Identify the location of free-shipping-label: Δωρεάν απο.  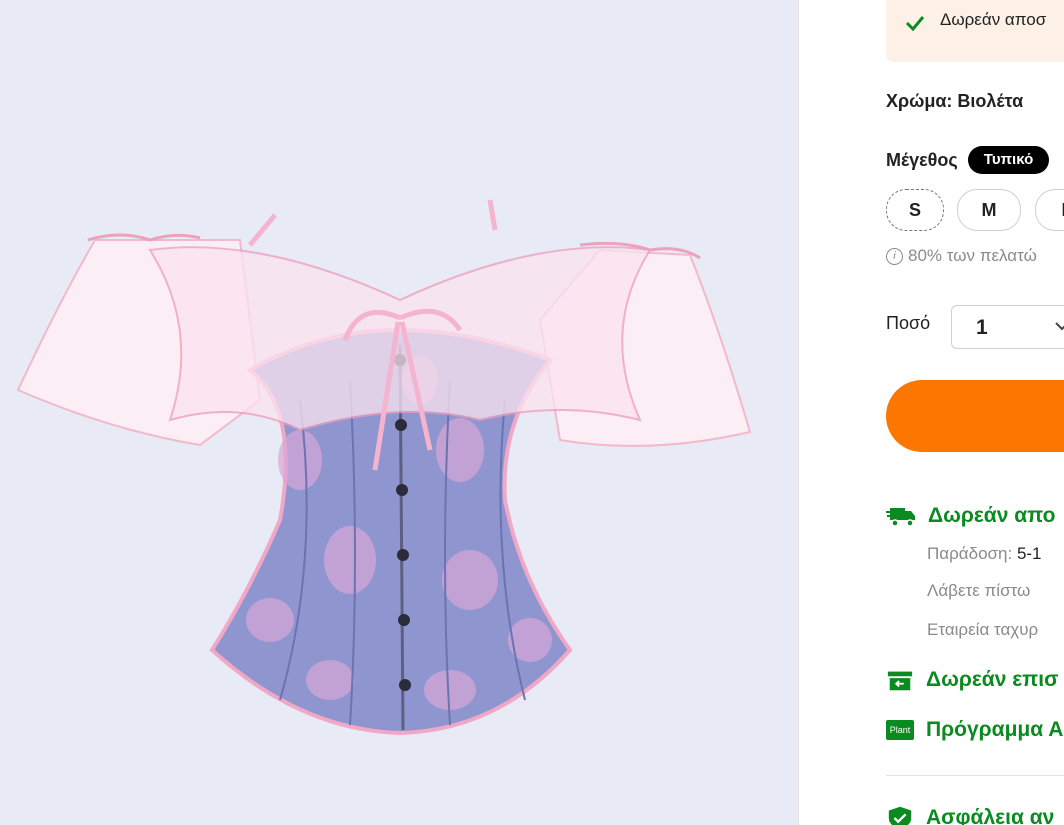
(992, 515).